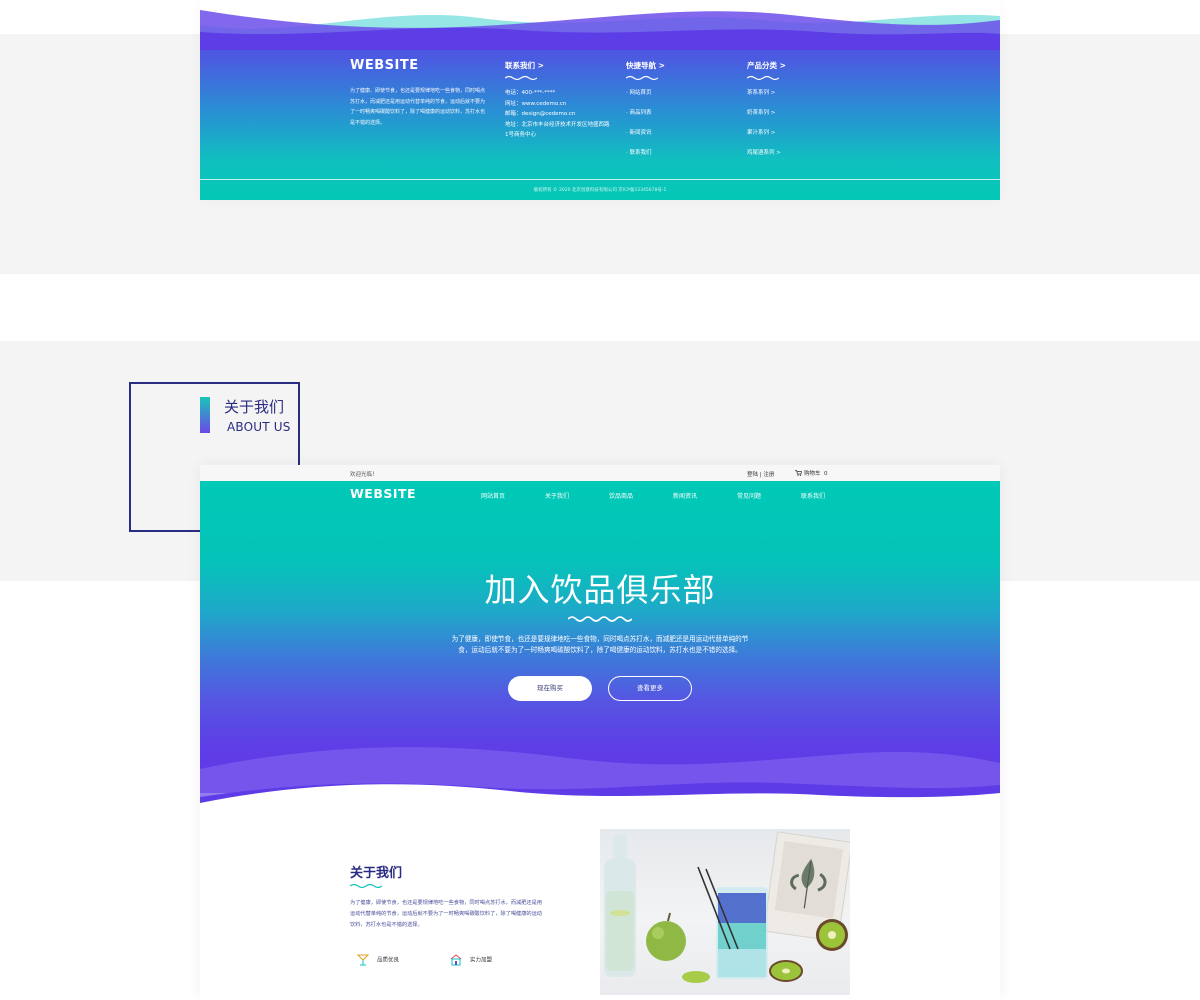 The height and width of the screenshot is (1000, 1200). Describe the element at coordinates (685, 495) in the screenshot. I see `nav-item-news: 新闻资讯` at that location.